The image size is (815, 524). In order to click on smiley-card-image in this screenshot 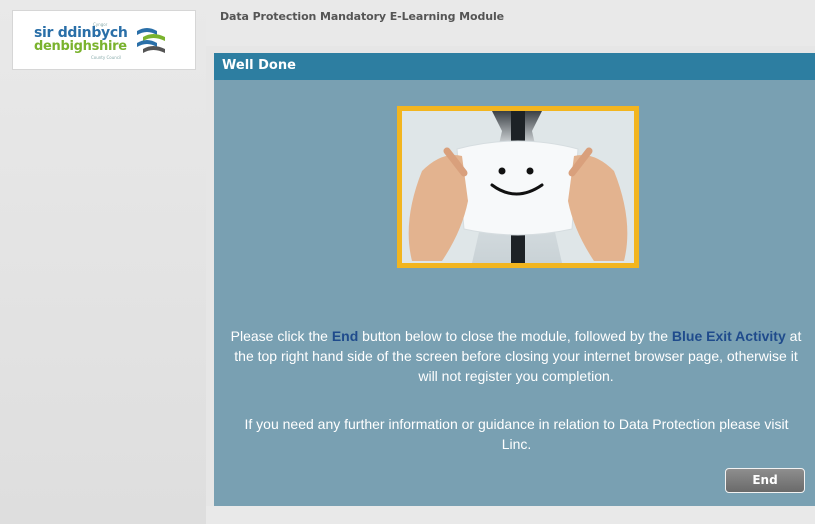, I will do `click(518, 187)`.